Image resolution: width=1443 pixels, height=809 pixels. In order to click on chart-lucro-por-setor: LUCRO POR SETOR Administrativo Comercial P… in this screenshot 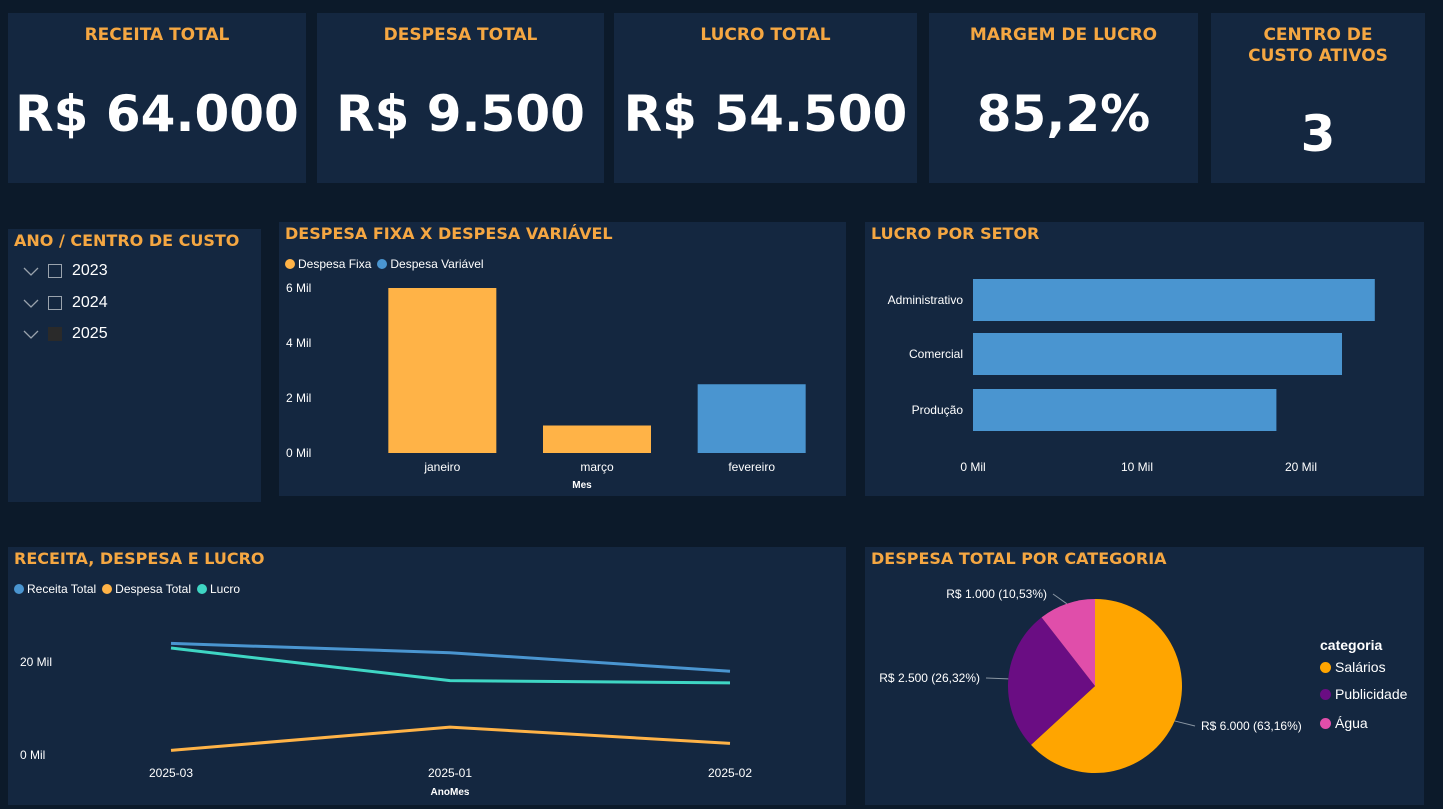, I will do `click(1144, 359)`.